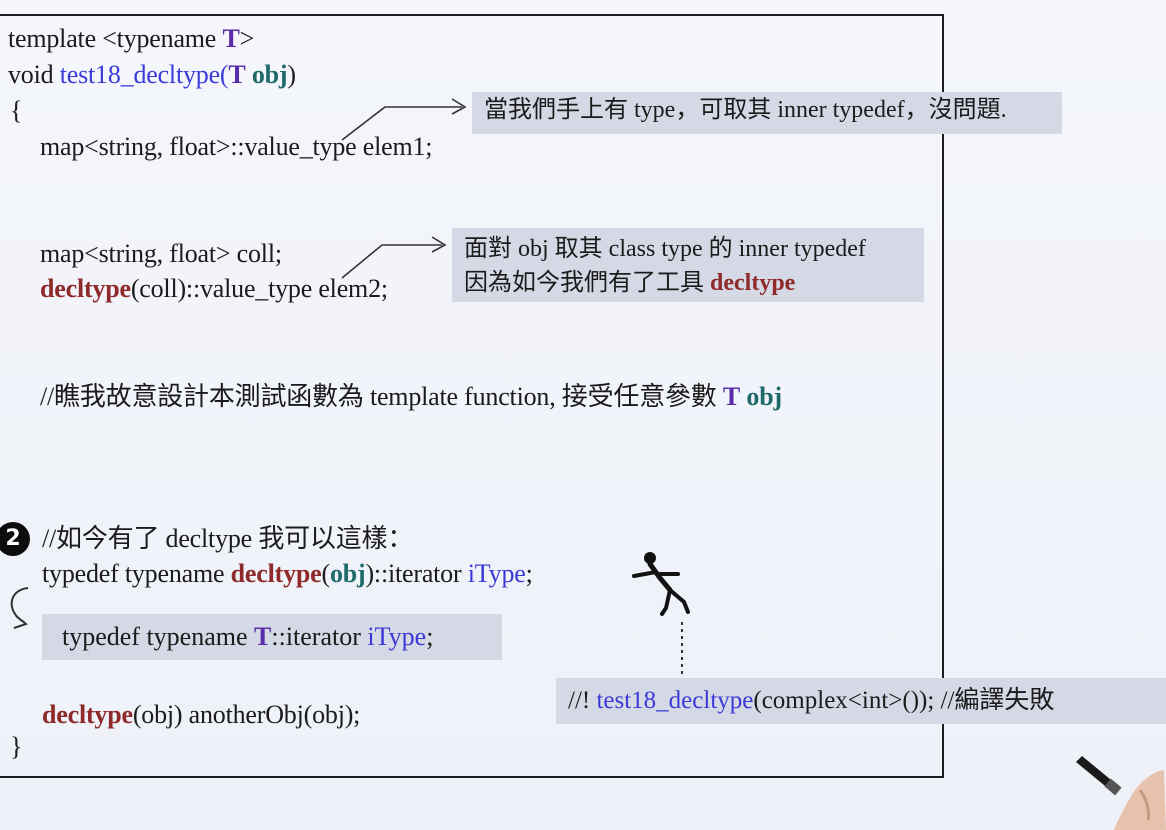 The image size is (1166, 830). What do you see at coordinates (661, 584) in the screenshot?
I see `stick-figure-icon` at bounding box center [661, 584].